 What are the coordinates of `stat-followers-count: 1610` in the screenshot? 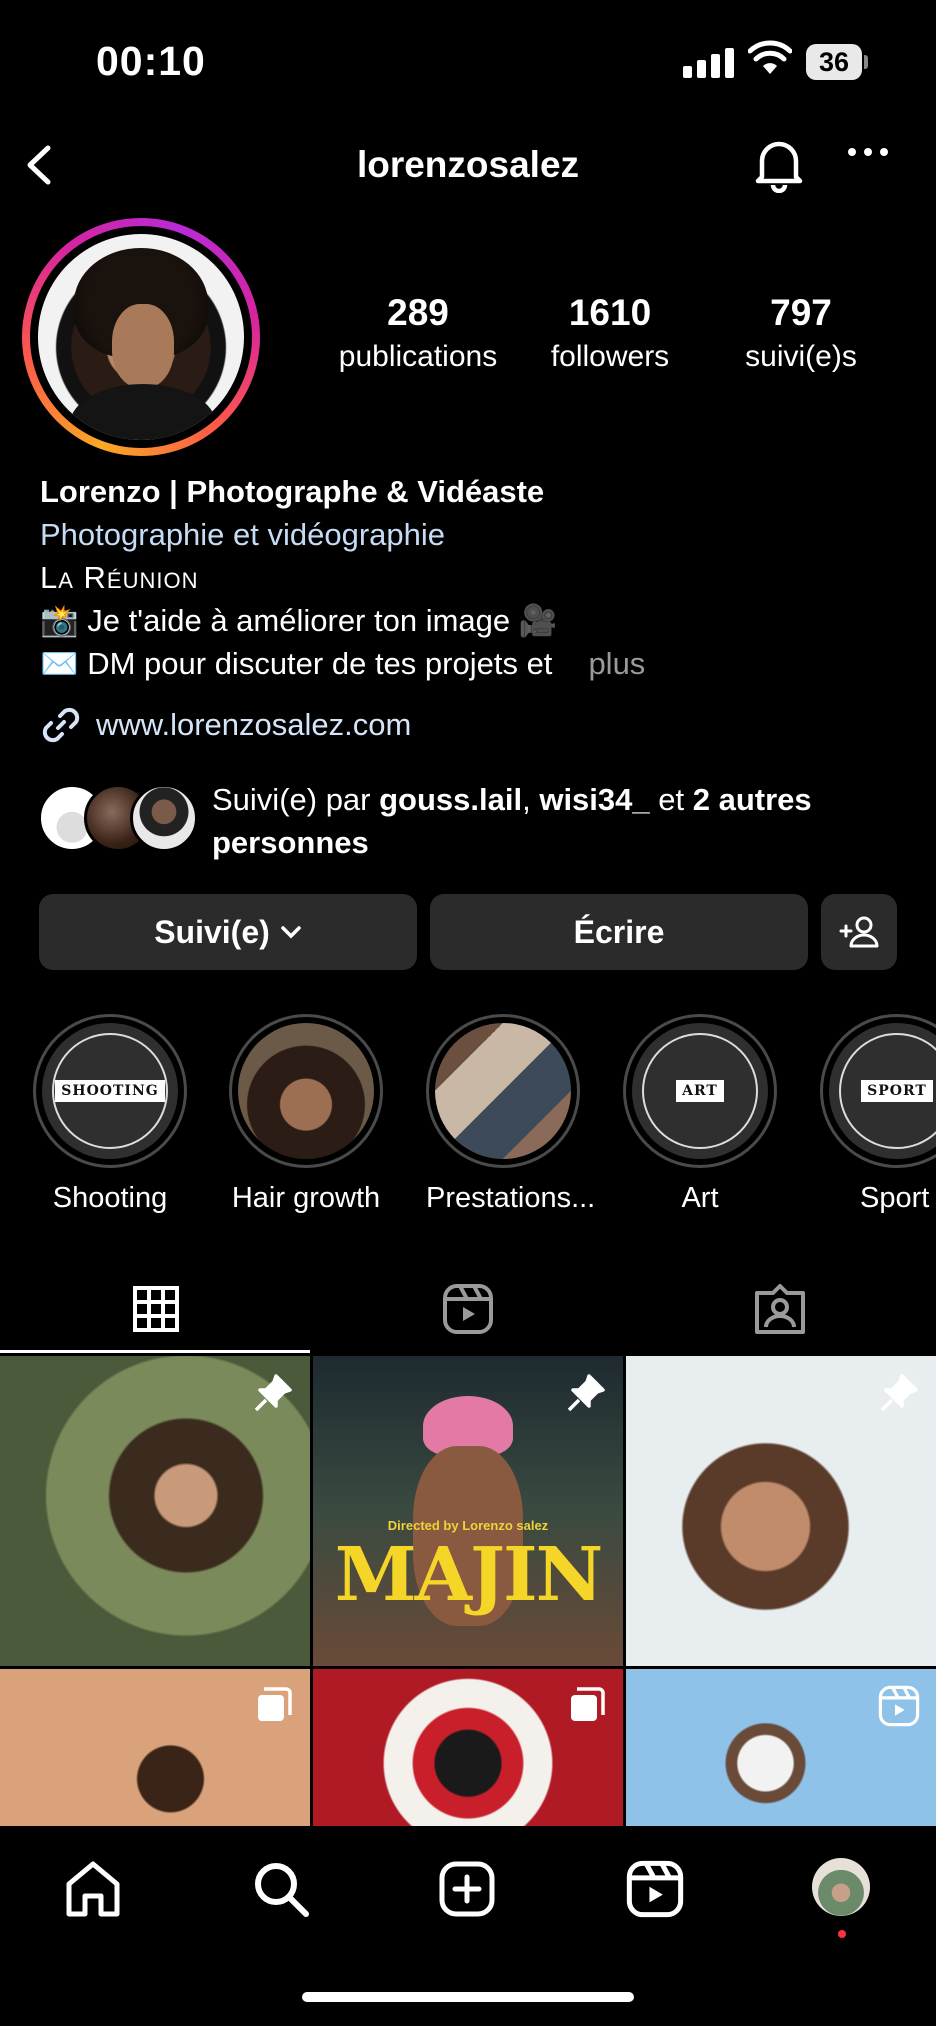 It's located at (610, 312).